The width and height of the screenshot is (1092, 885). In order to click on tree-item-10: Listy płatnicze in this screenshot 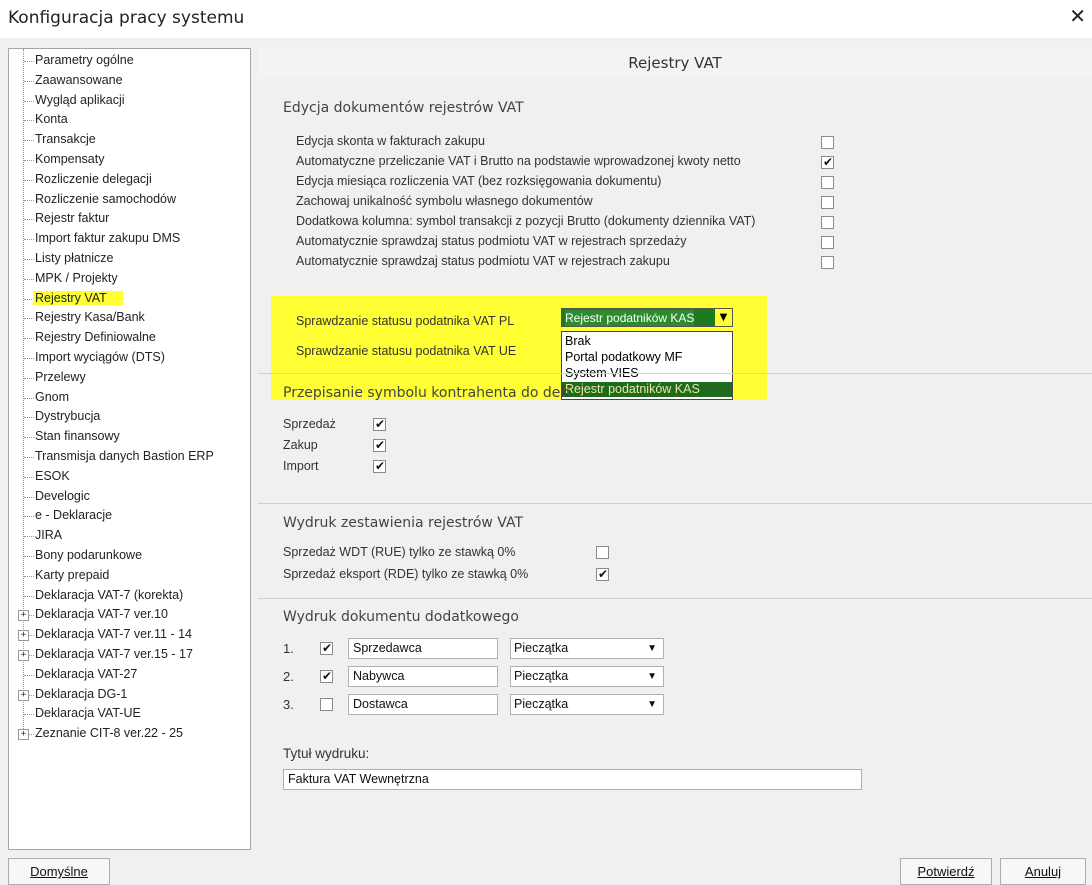, I will do `click(74, 258)`.